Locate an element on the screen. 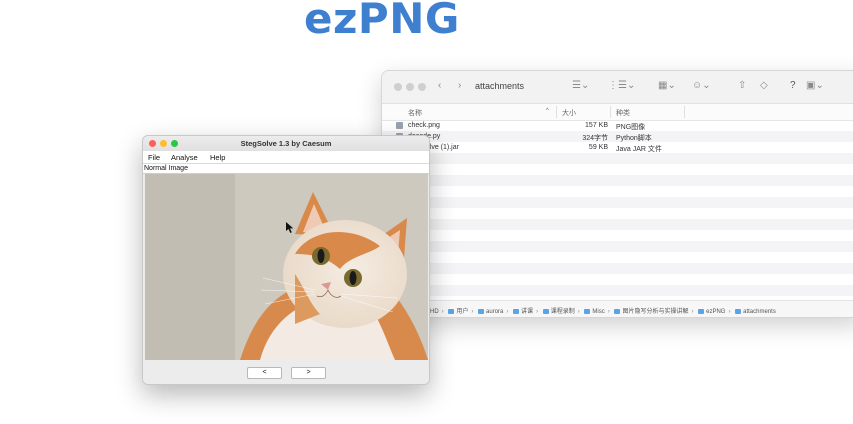  menu-file: File is located at coordinates (154, 157).